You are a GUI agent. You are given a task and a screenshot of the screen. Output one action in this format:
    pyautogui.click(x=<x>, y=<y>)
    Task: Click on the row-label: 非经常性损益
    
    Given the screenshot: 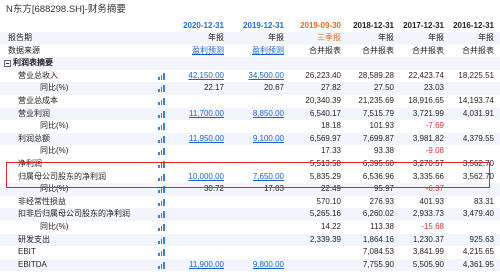 What is the action you would take?
    pyautogui.click(x=42, y=201)
    